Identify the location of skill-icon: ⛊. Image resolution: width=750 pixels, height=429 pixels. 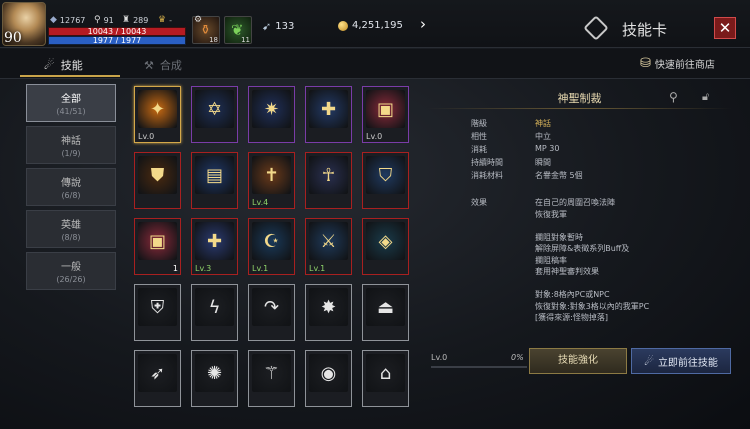
(157, 175).